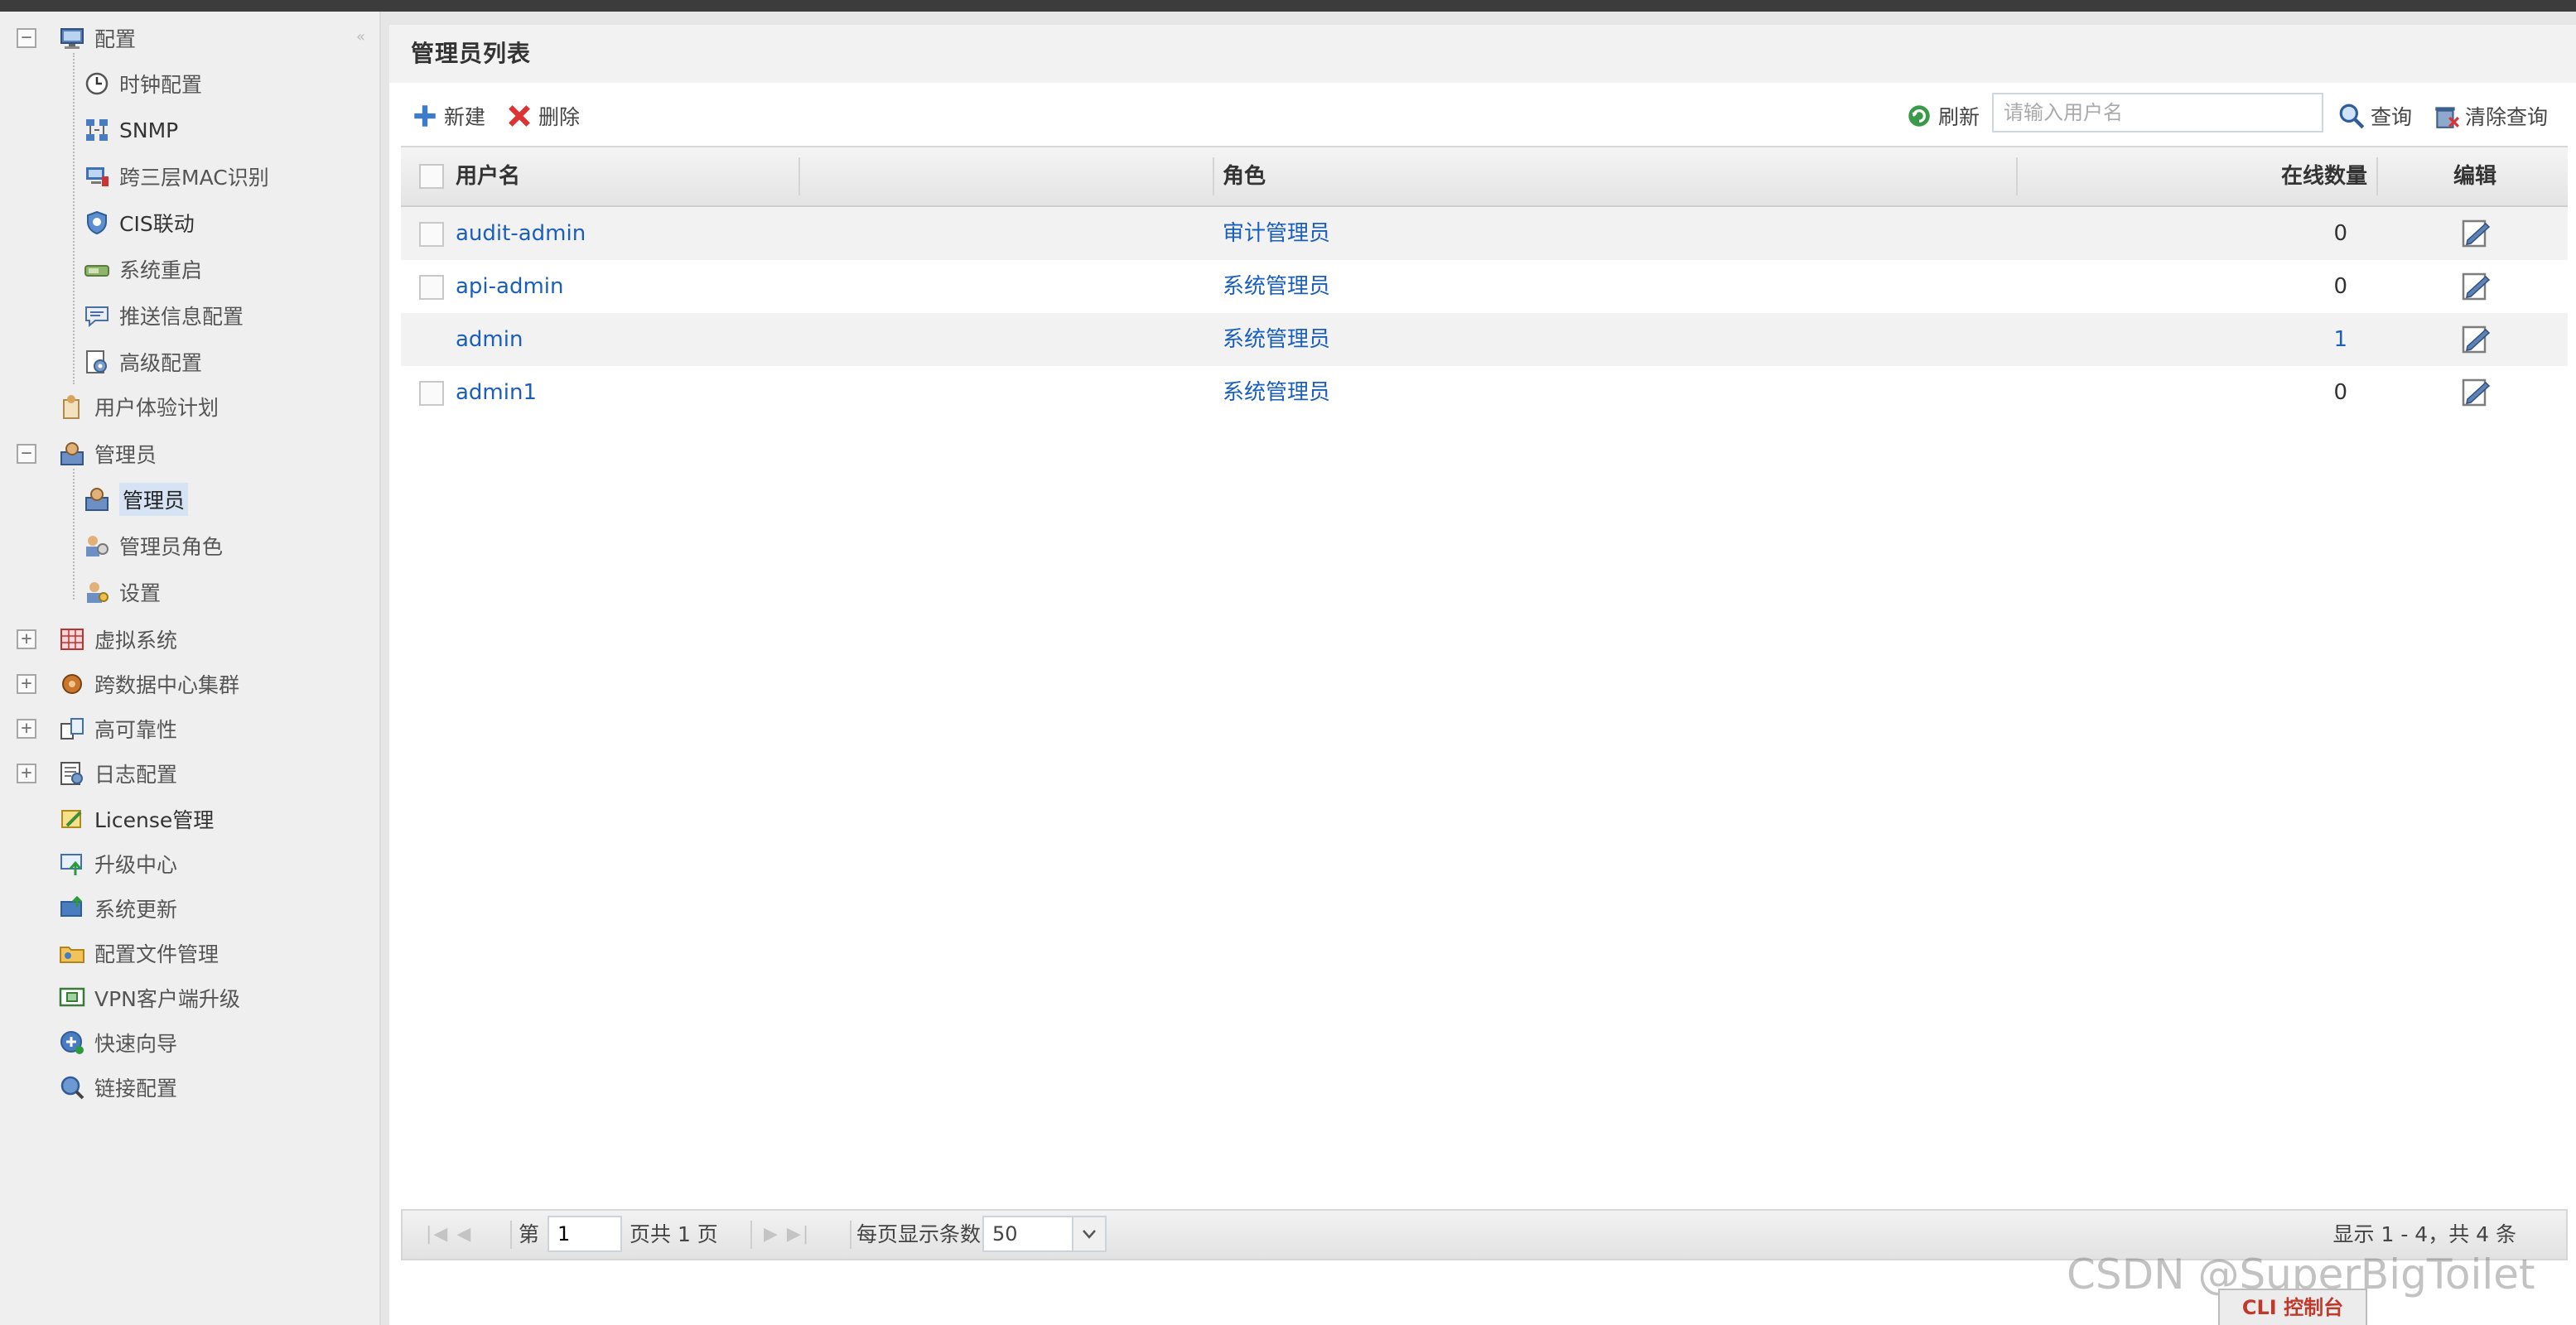 This screenshot has height=1325, width=2576. Describe the element at coordinates (2352, 116) in the screenshot. I see `search-icon` at that location.